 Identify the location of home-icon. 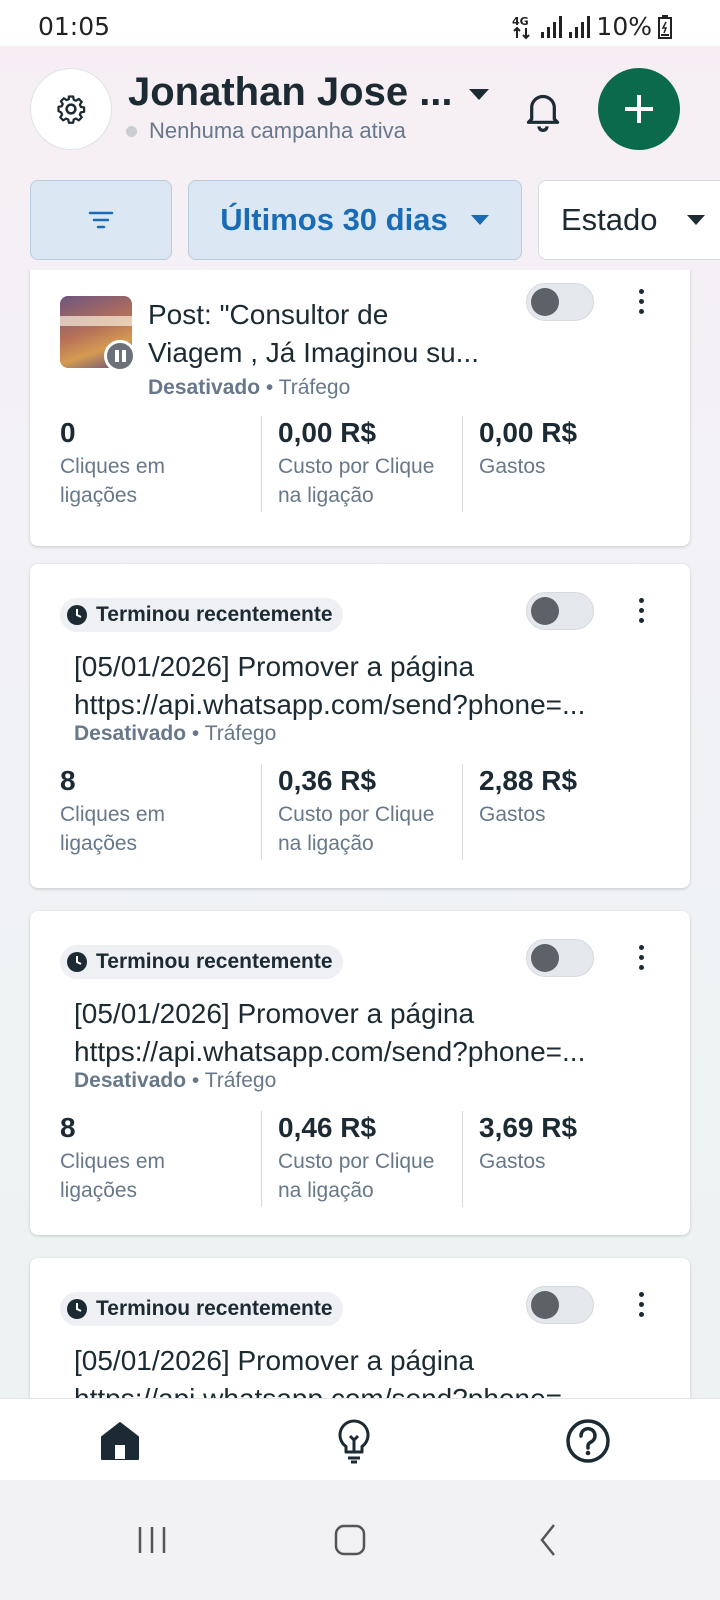
(120, 1441).